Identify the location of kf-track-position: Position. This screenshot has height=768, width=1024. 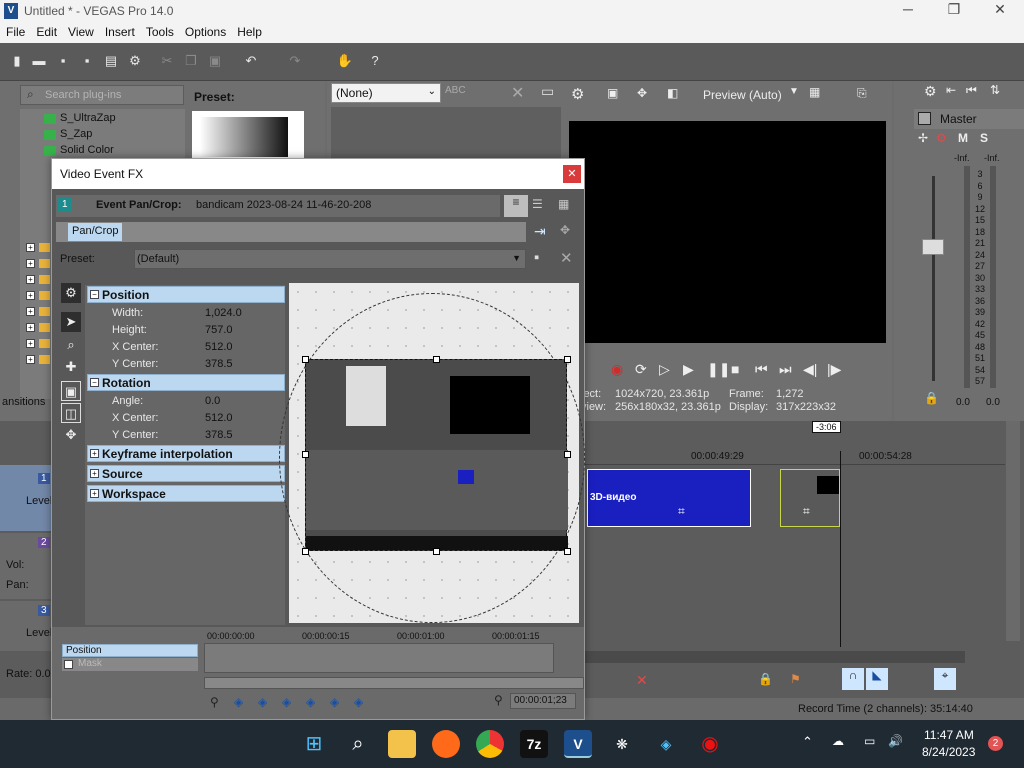
(130, 650).